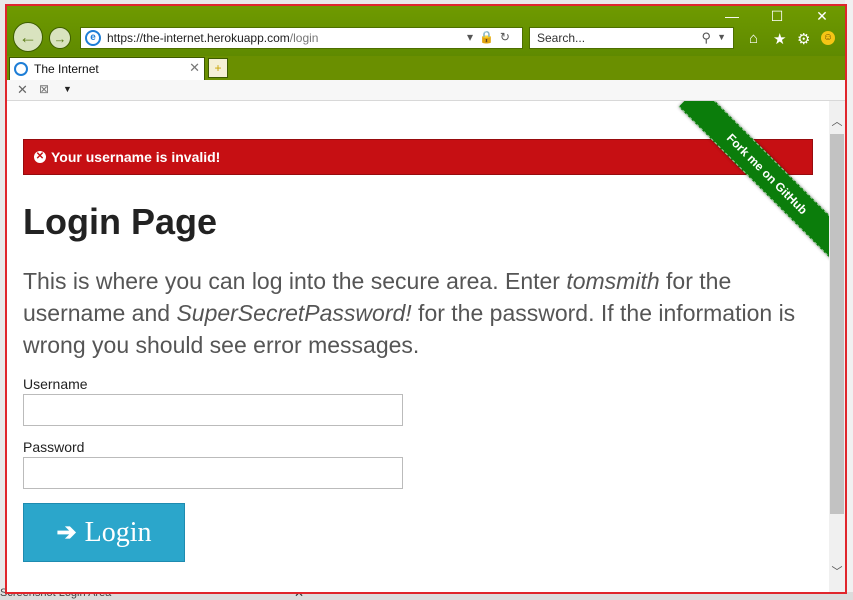  I want to click on search-icon: ⚲, so click(706, 38).